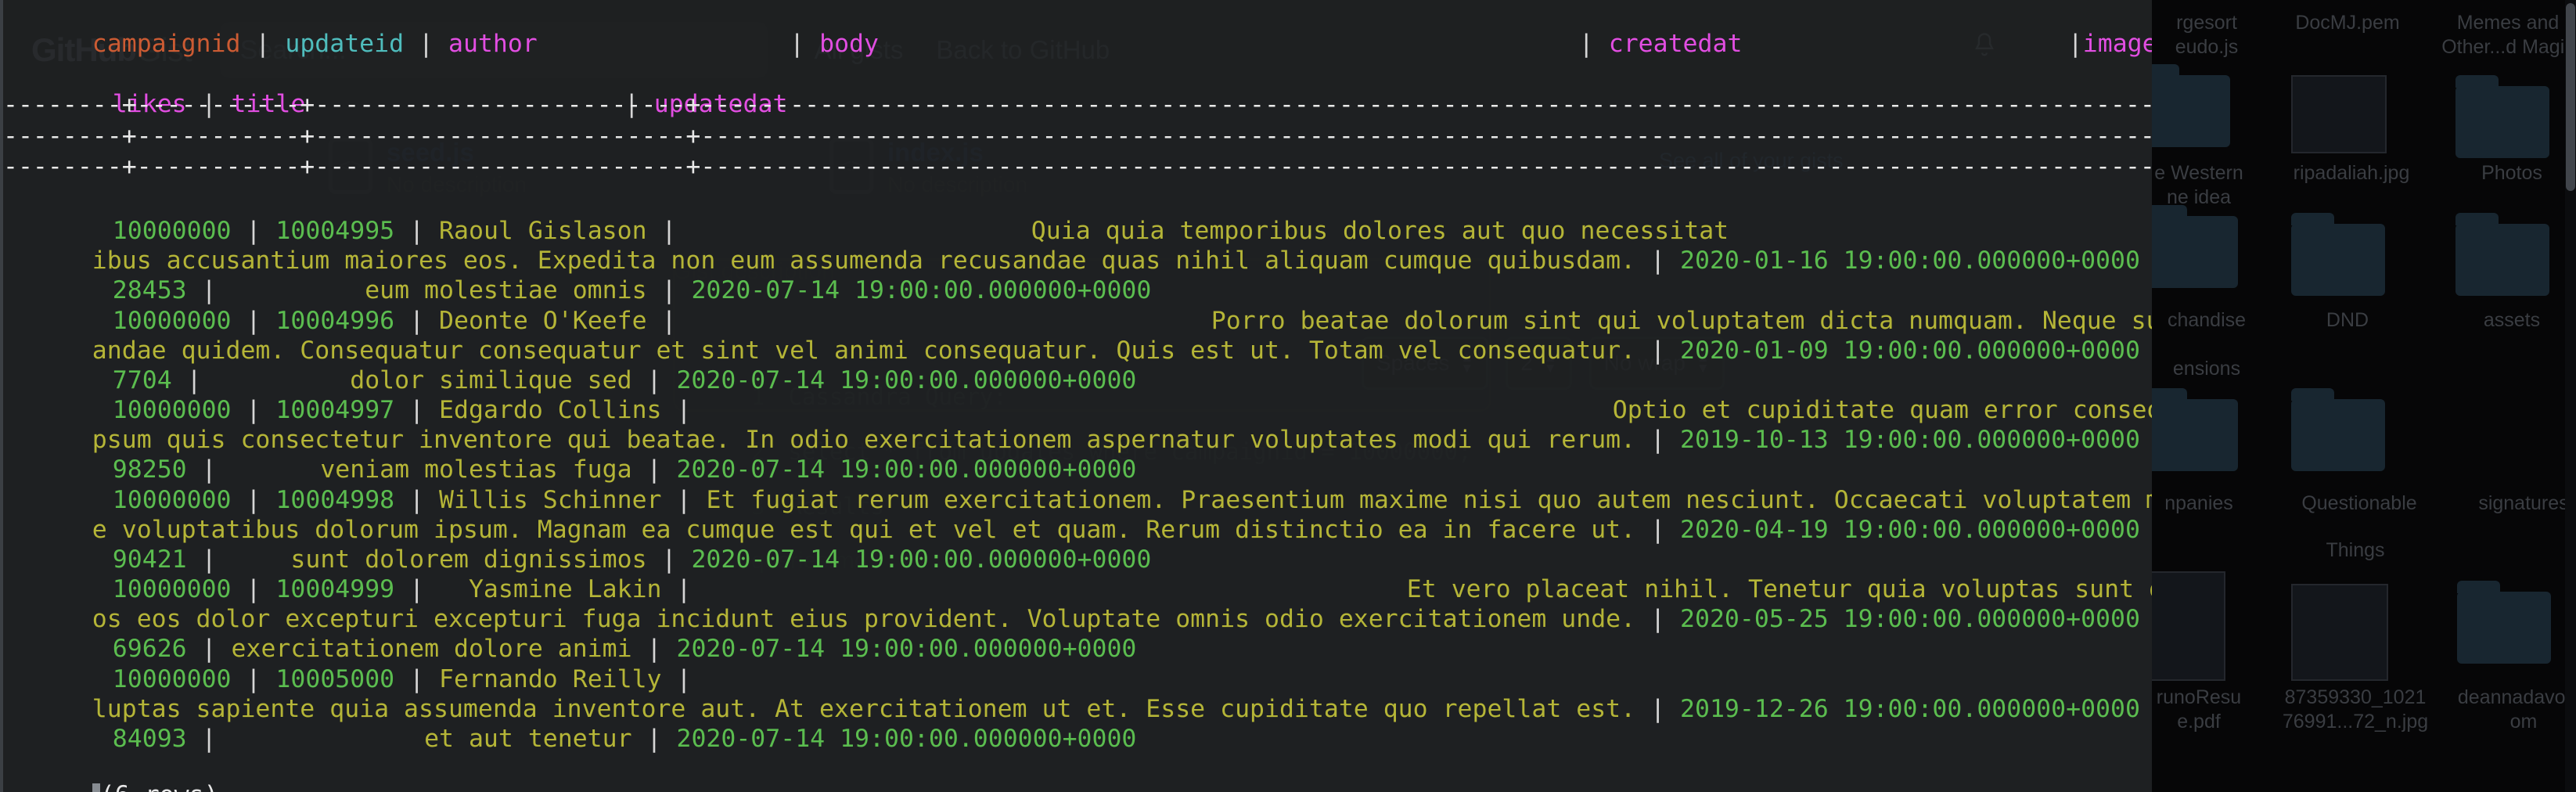  What do you see at coordinates (2352, 173) in the screenshot?
I see `file-label: ripadaliah.jpg` at bounding box center [2352, 173].